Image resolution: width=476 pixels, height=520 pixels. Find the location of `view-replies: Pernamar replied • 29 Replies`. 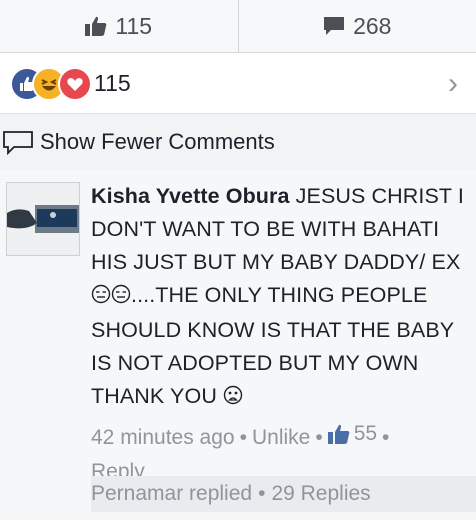

view-replies: Pernamar replied • 29 Replies is located at coordinates (283, 494).